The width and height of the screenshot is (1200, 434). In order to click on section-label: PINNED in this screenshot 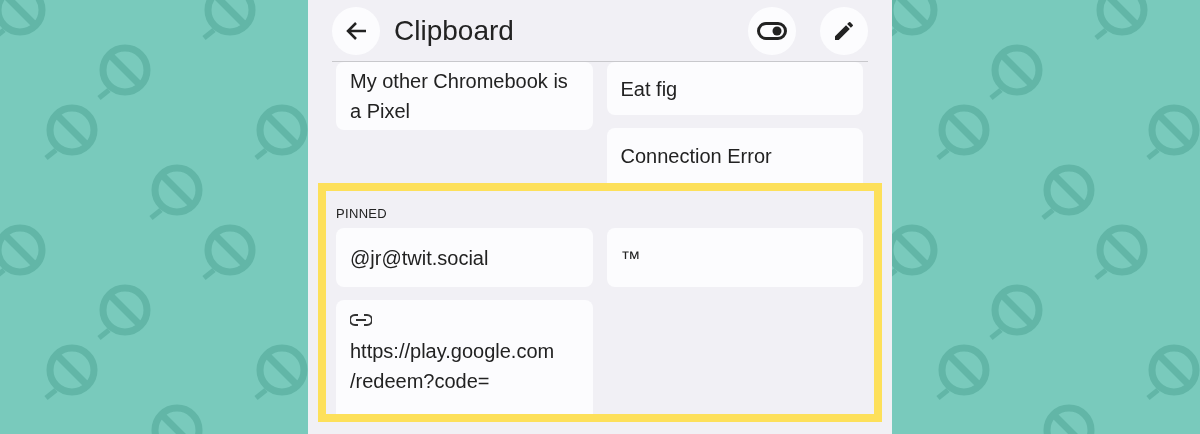, I will do `click(362, 214)`.